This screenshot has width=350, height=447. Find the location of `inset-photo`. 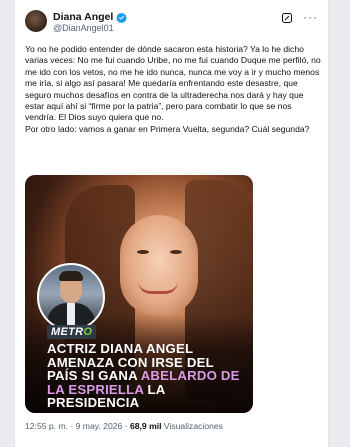

inset-photo is located at coordinates (71, 297).